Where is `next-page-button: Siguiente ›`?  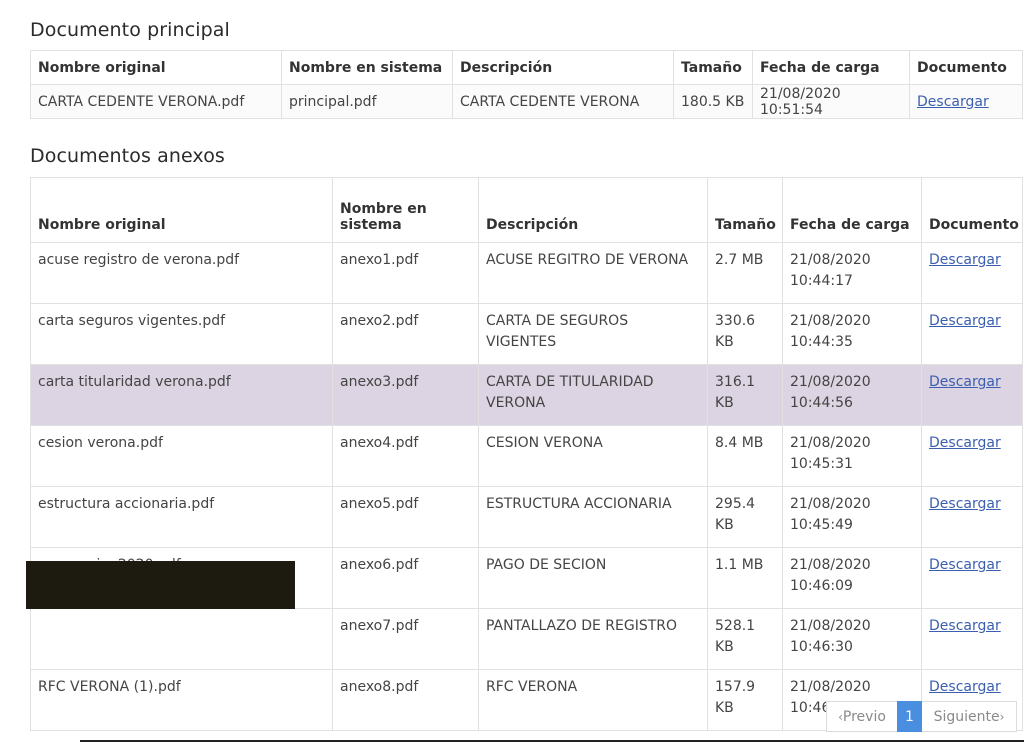 next-page-button: Siguiente › is located at coordinates (969, 716).